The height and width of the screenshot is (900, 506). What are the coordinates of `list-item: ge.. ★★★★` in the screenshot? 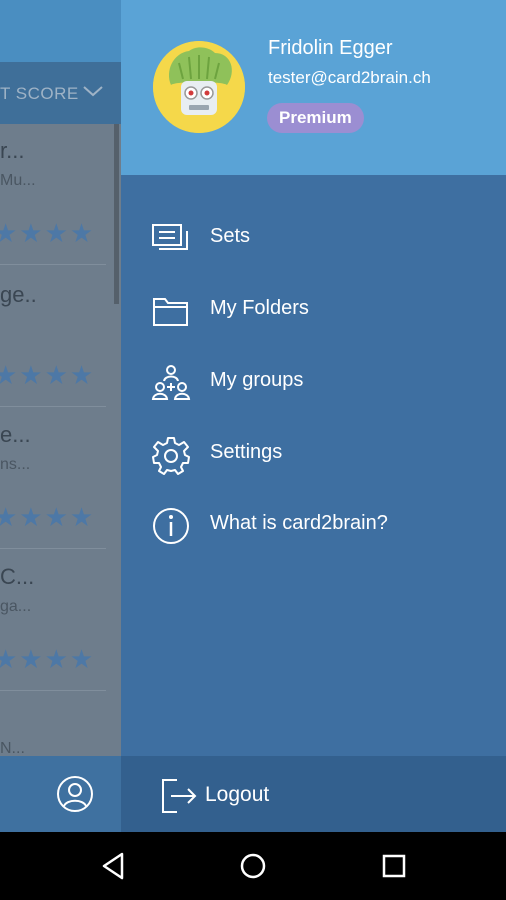 It's located at (60, 337).